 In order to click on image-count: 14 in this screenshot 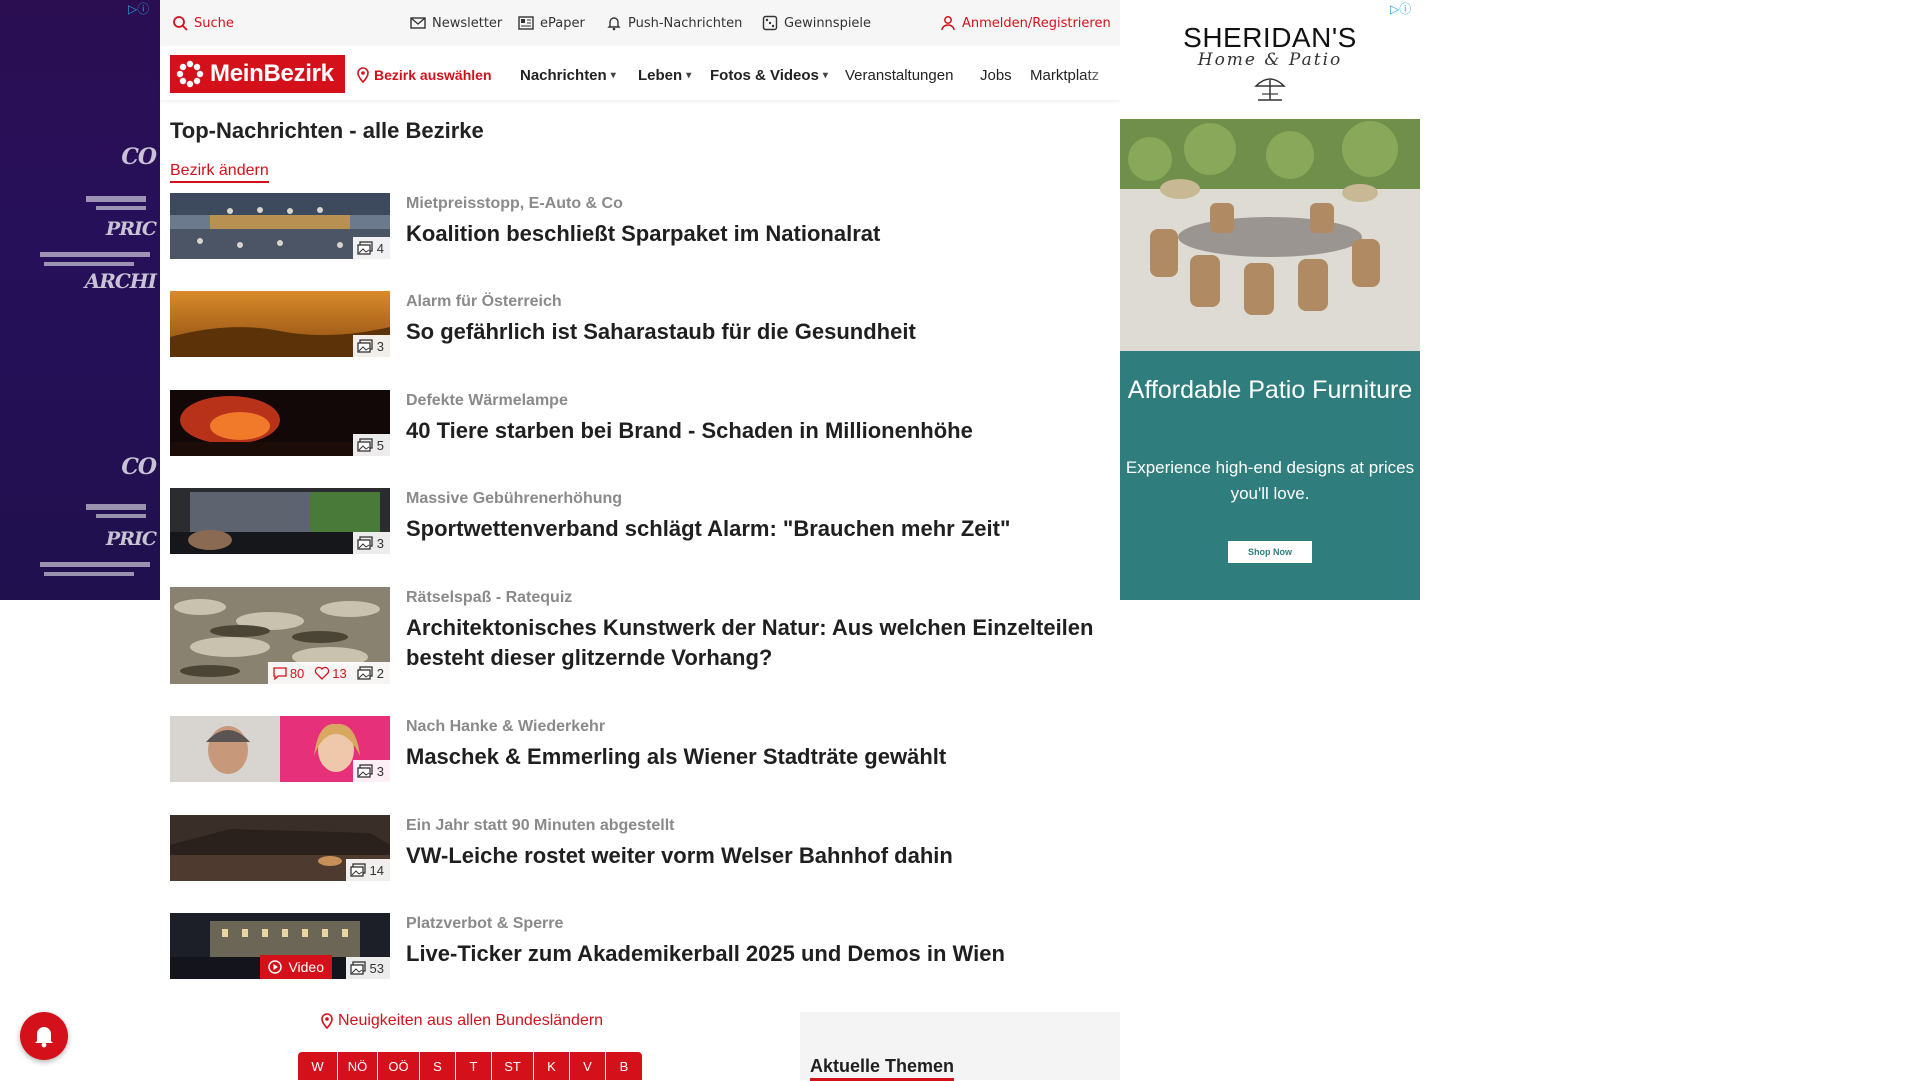, I will do `click(376, 870)`.